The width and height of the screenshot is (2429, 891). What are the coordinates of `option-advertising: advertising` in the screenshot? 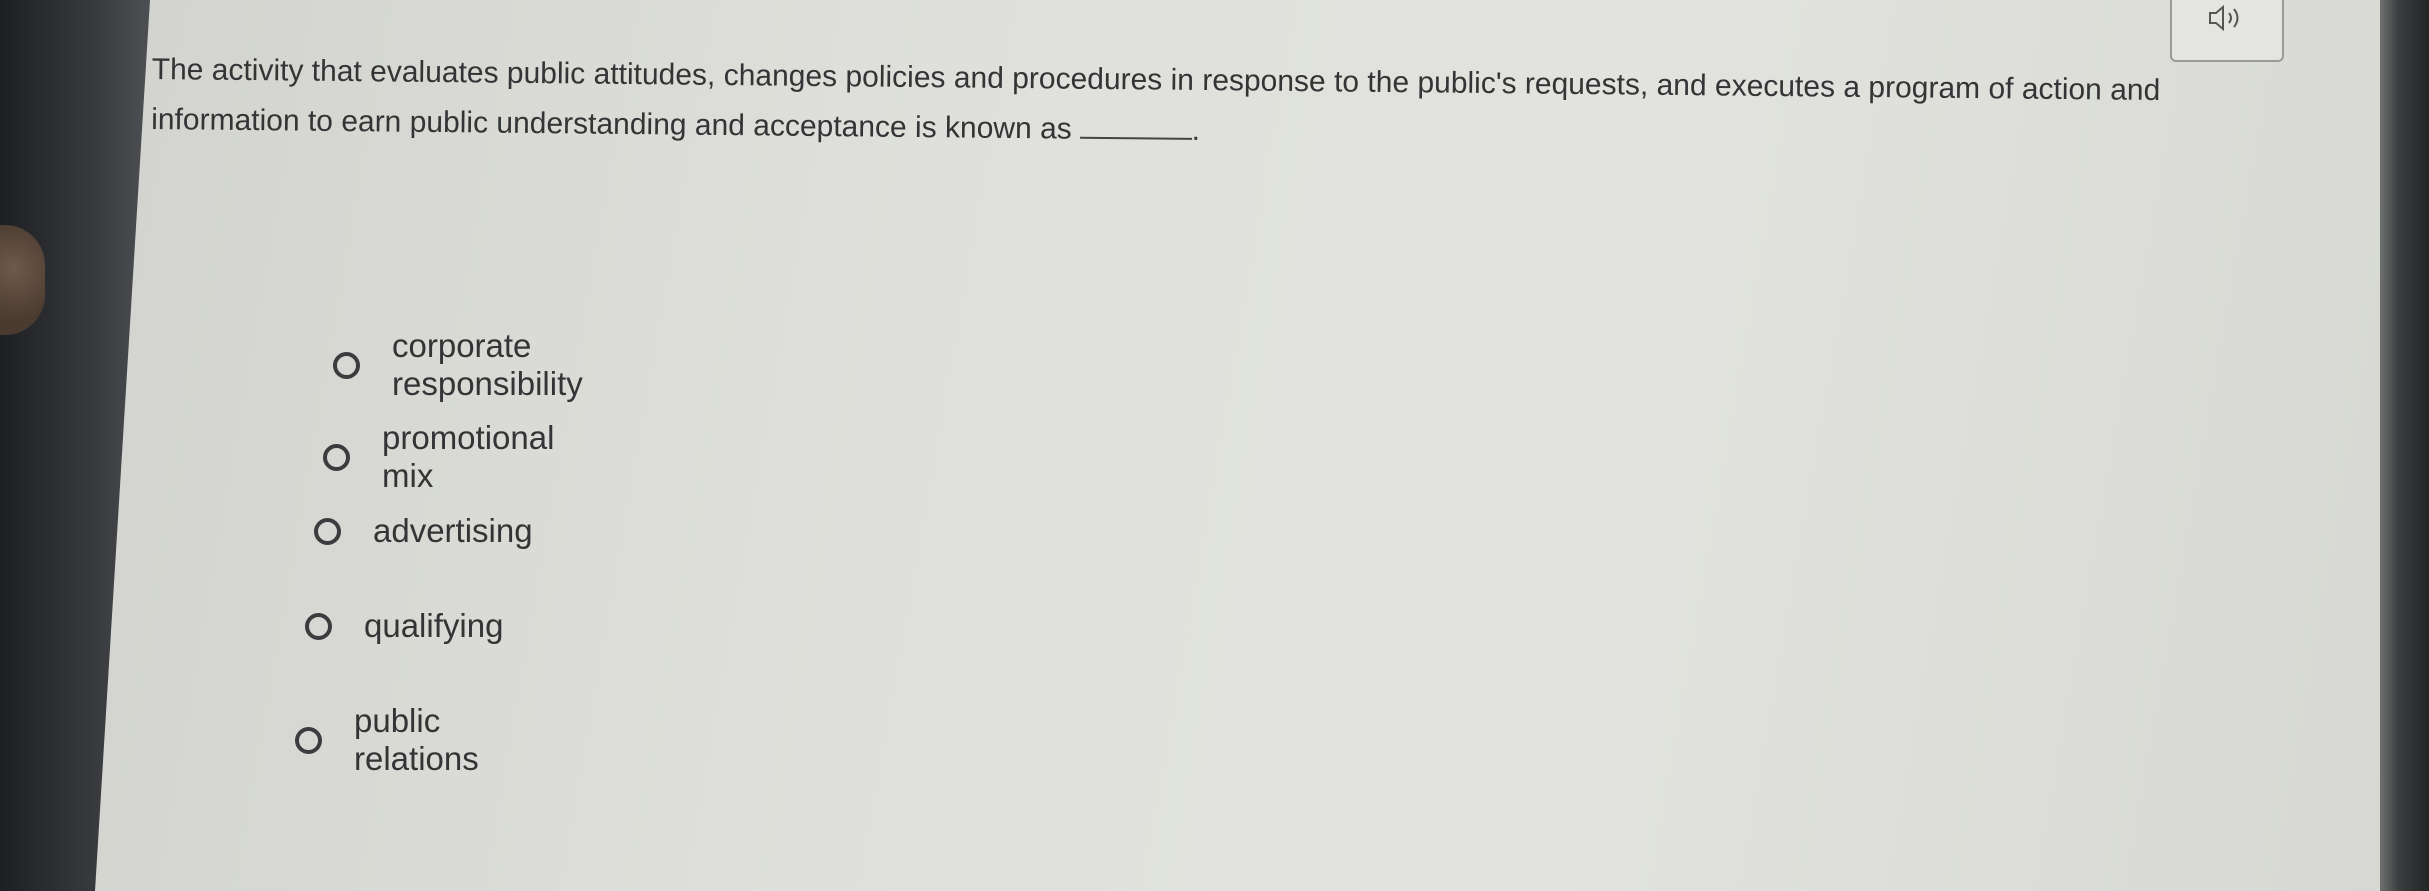 It's located at (423, 531).